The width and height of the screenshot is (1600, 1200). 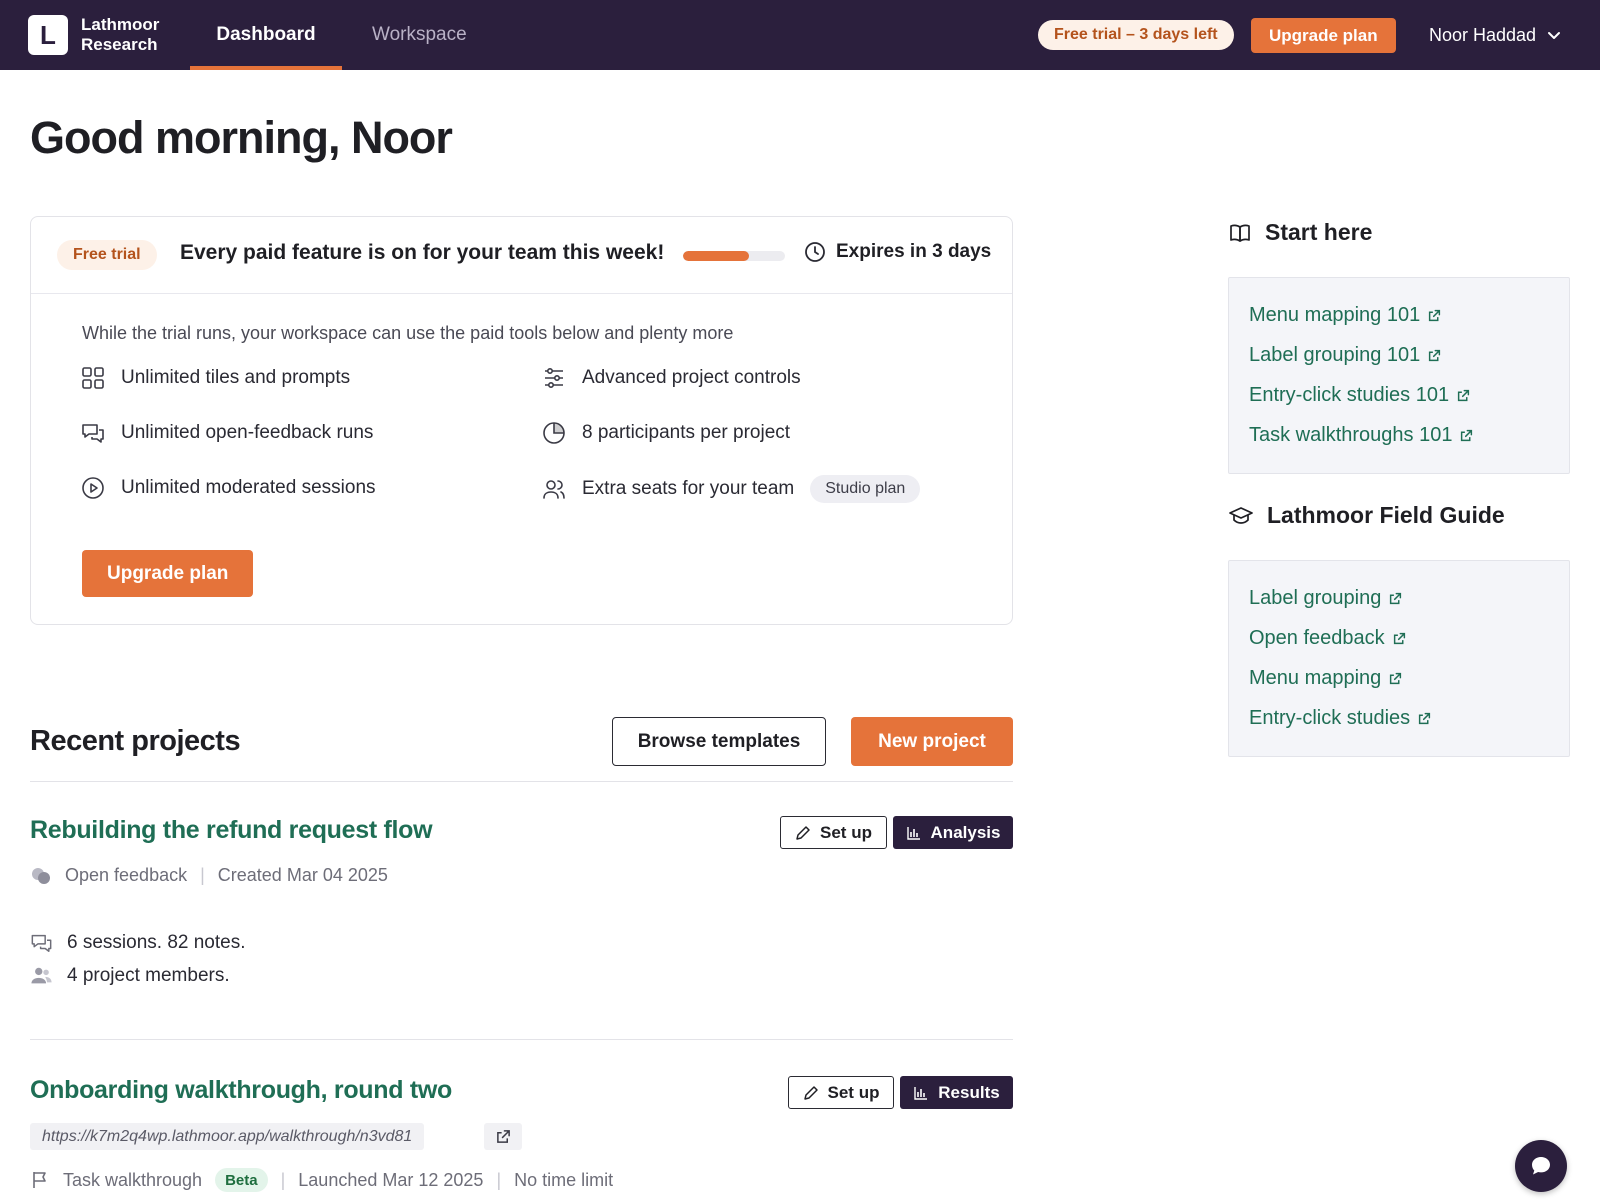 I want to click on beta-tag: Beta, so click(x=241, y=1180).